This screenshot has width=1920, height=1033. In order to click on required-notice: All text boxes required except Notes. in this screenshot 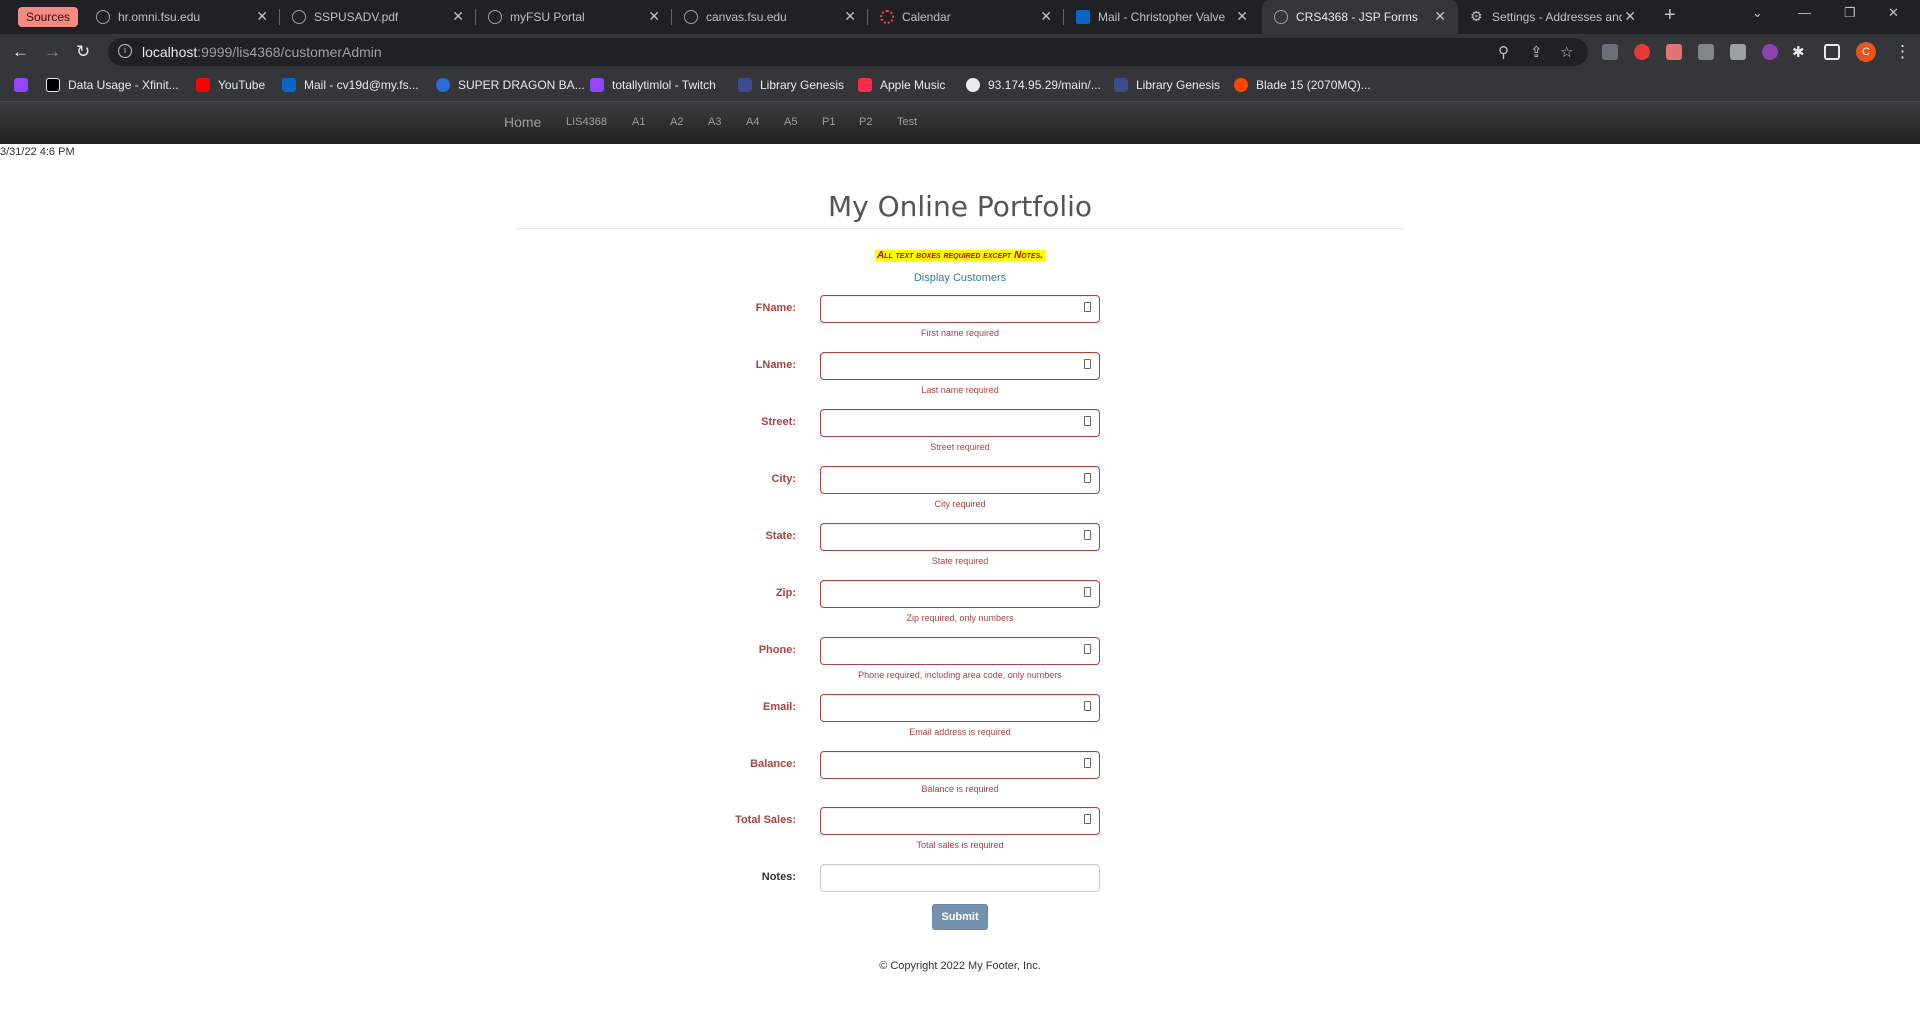, I will do `click(960, 255)`.